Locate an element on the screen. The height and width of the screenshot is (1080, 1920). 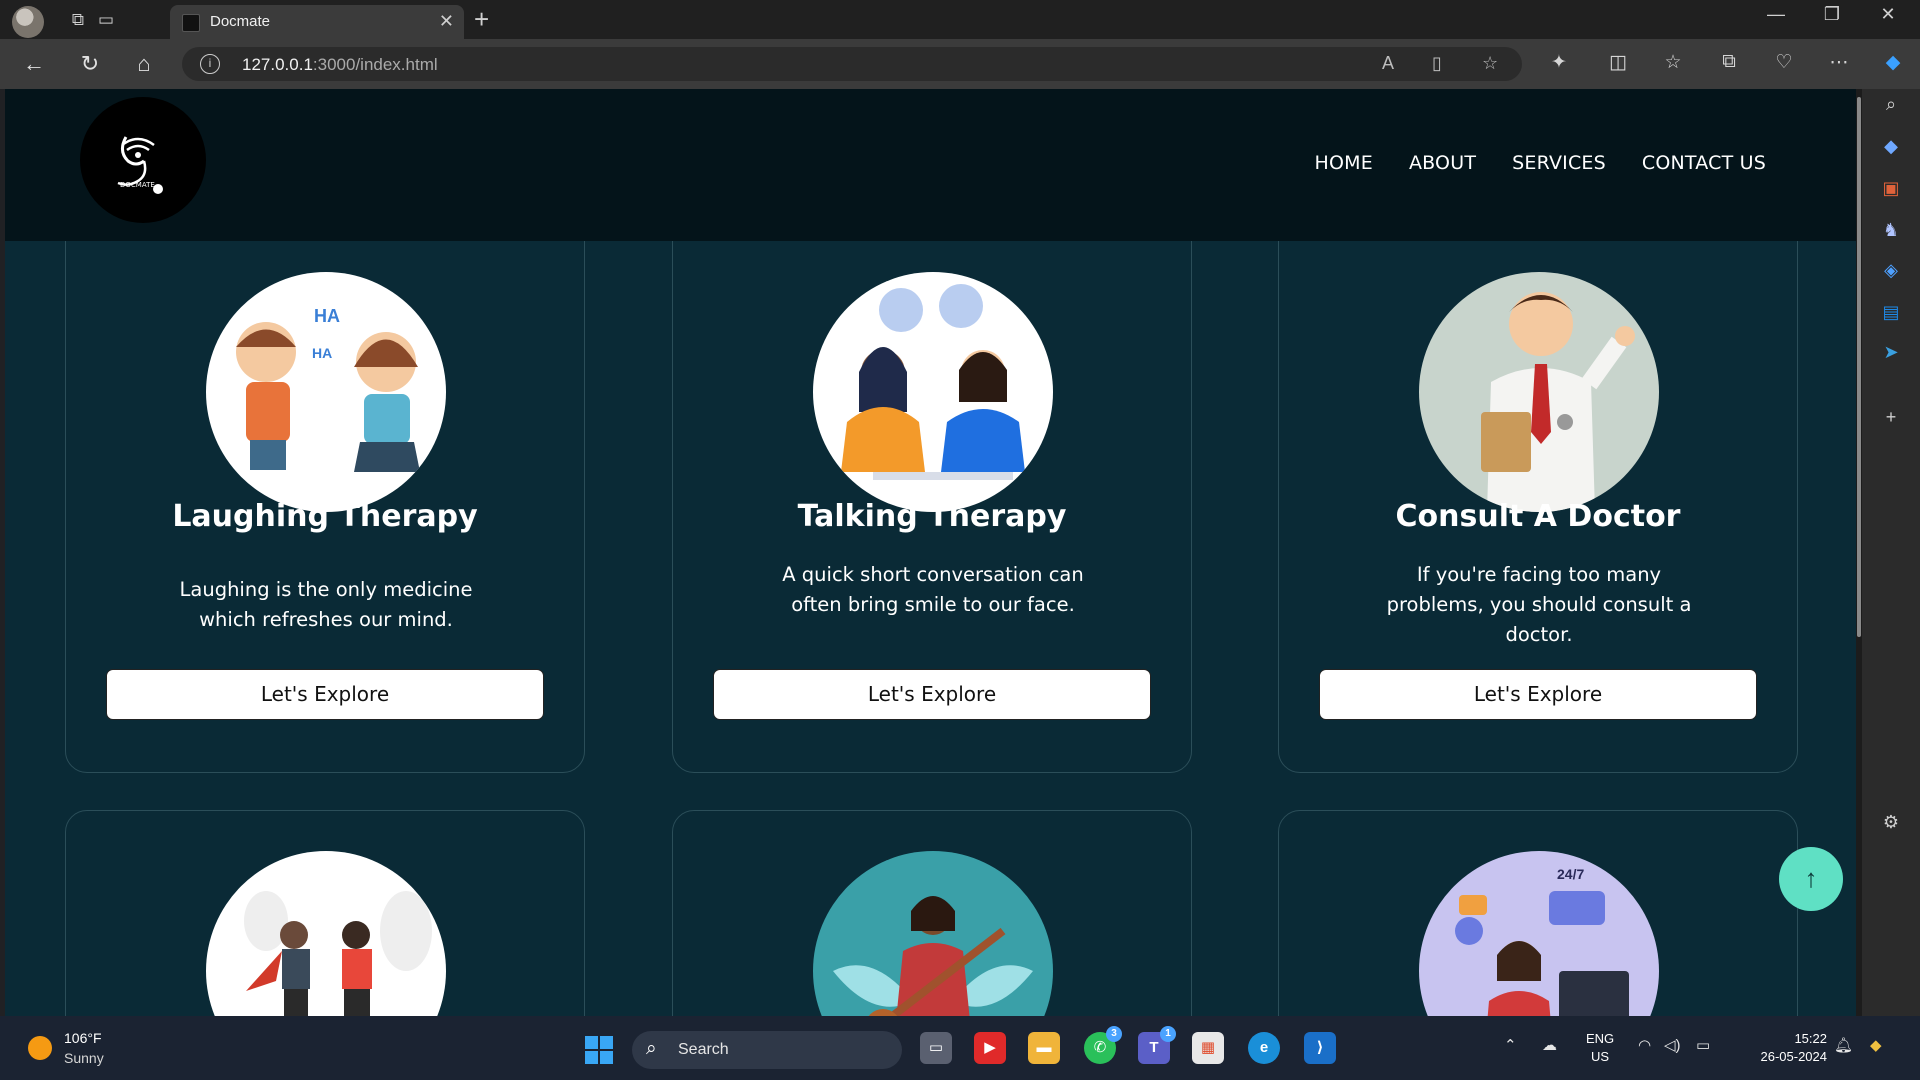
taskbar-search-label: Search is located at coordinates (703, 1049).